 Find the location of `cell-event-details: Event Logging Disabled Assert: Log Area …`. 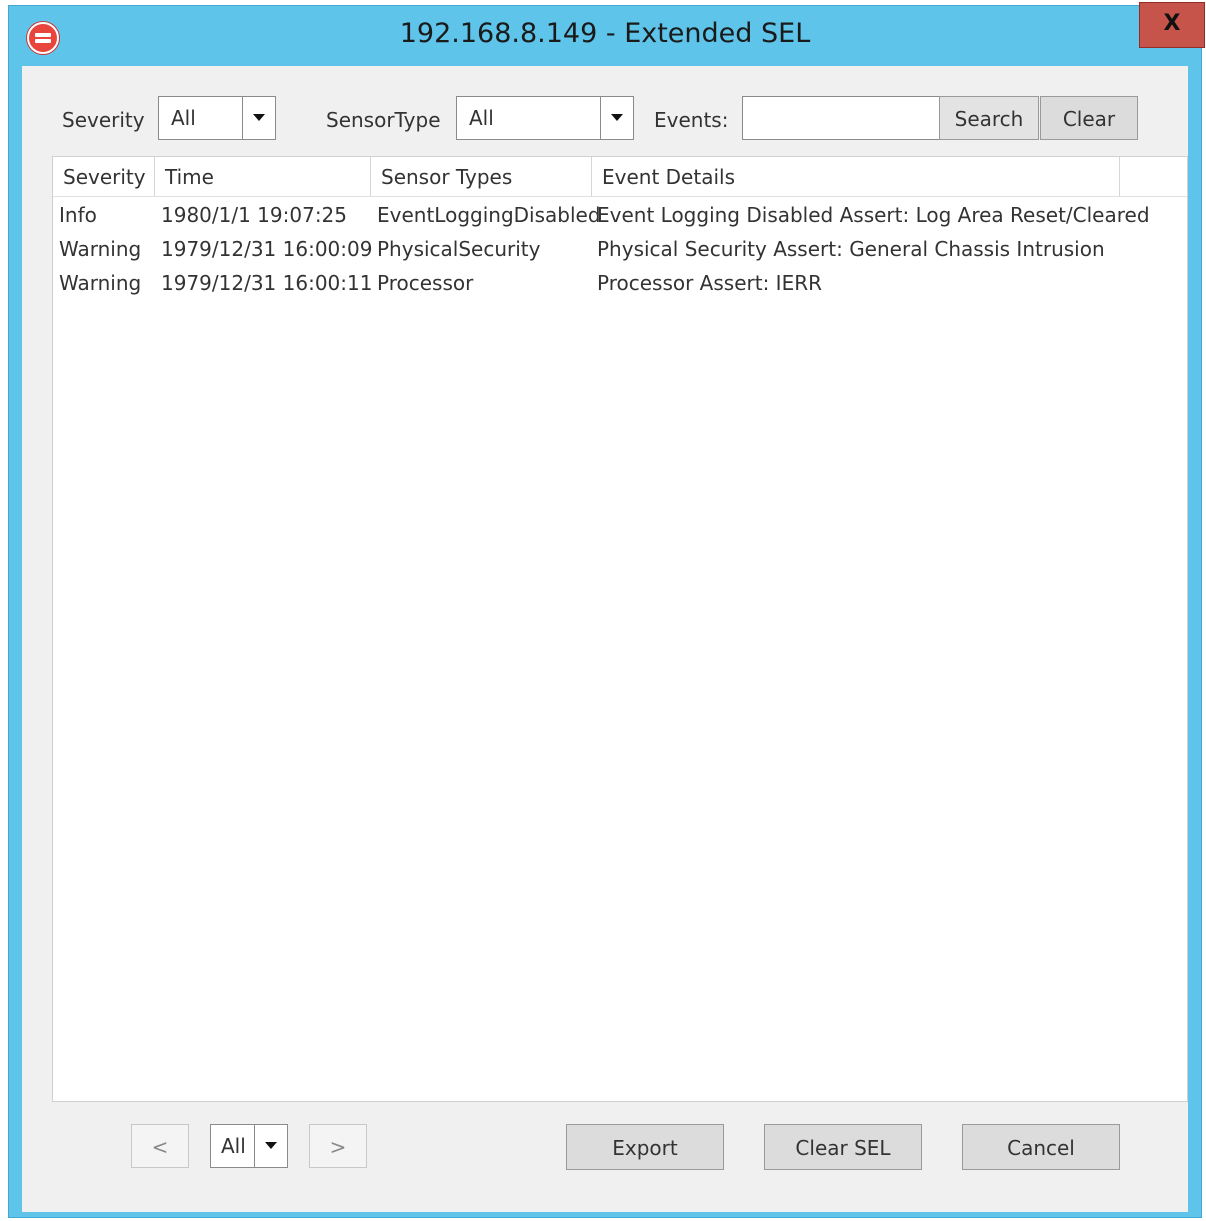

cell-event-details: Event Logging Disabled Assert: Log Area … is located at coordinates (873, 215).